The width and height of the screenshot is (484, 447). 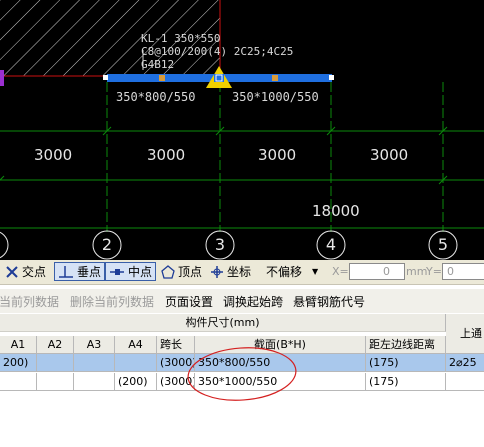 What do you see at coordinates (465, 363) in the screenshot?
I see `table-cell: 2⌀25` at bounding box center [465, 363].